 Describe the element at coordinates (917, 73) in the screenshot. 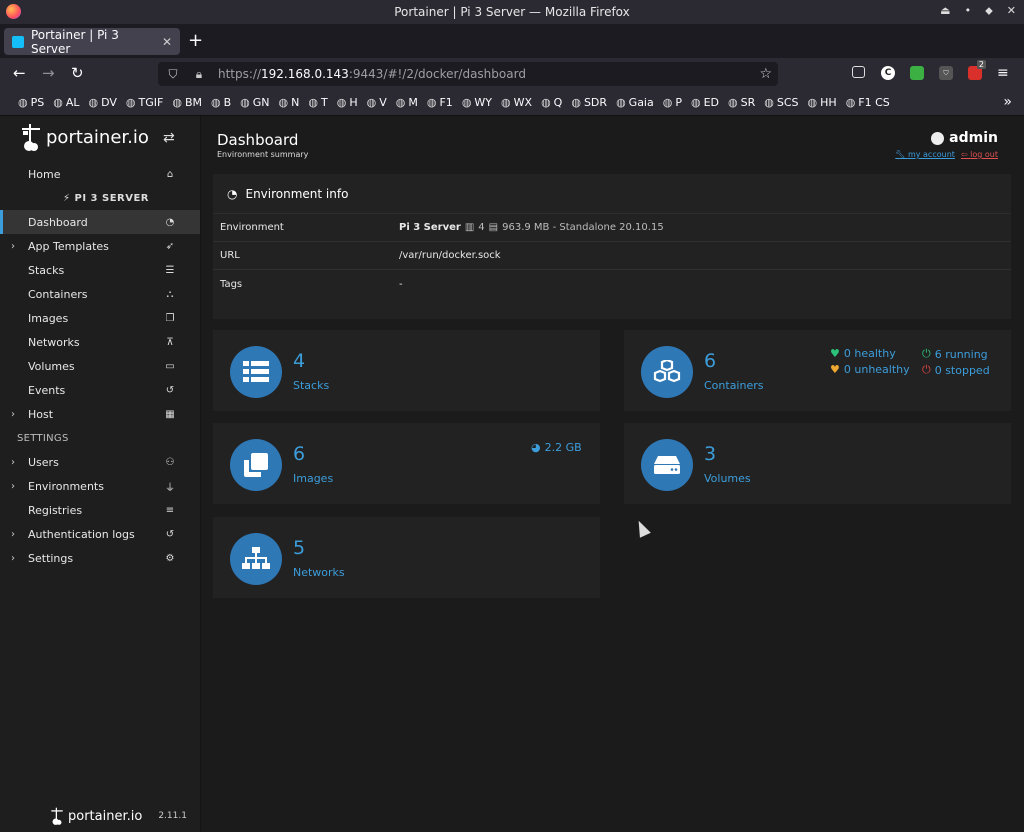

I see `extension-green-icon` at that location.